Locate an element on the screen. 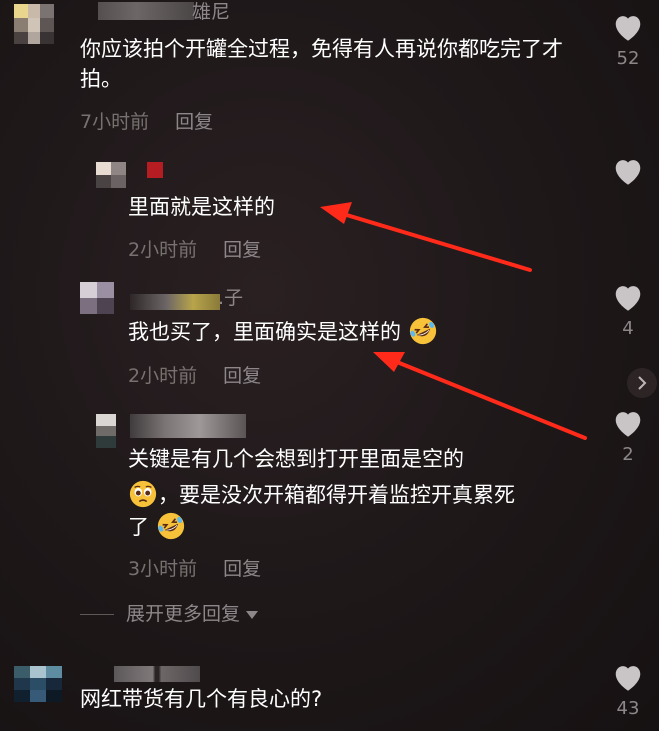 The image size is (659, 731). like-button is located at coordinates (628, 174).